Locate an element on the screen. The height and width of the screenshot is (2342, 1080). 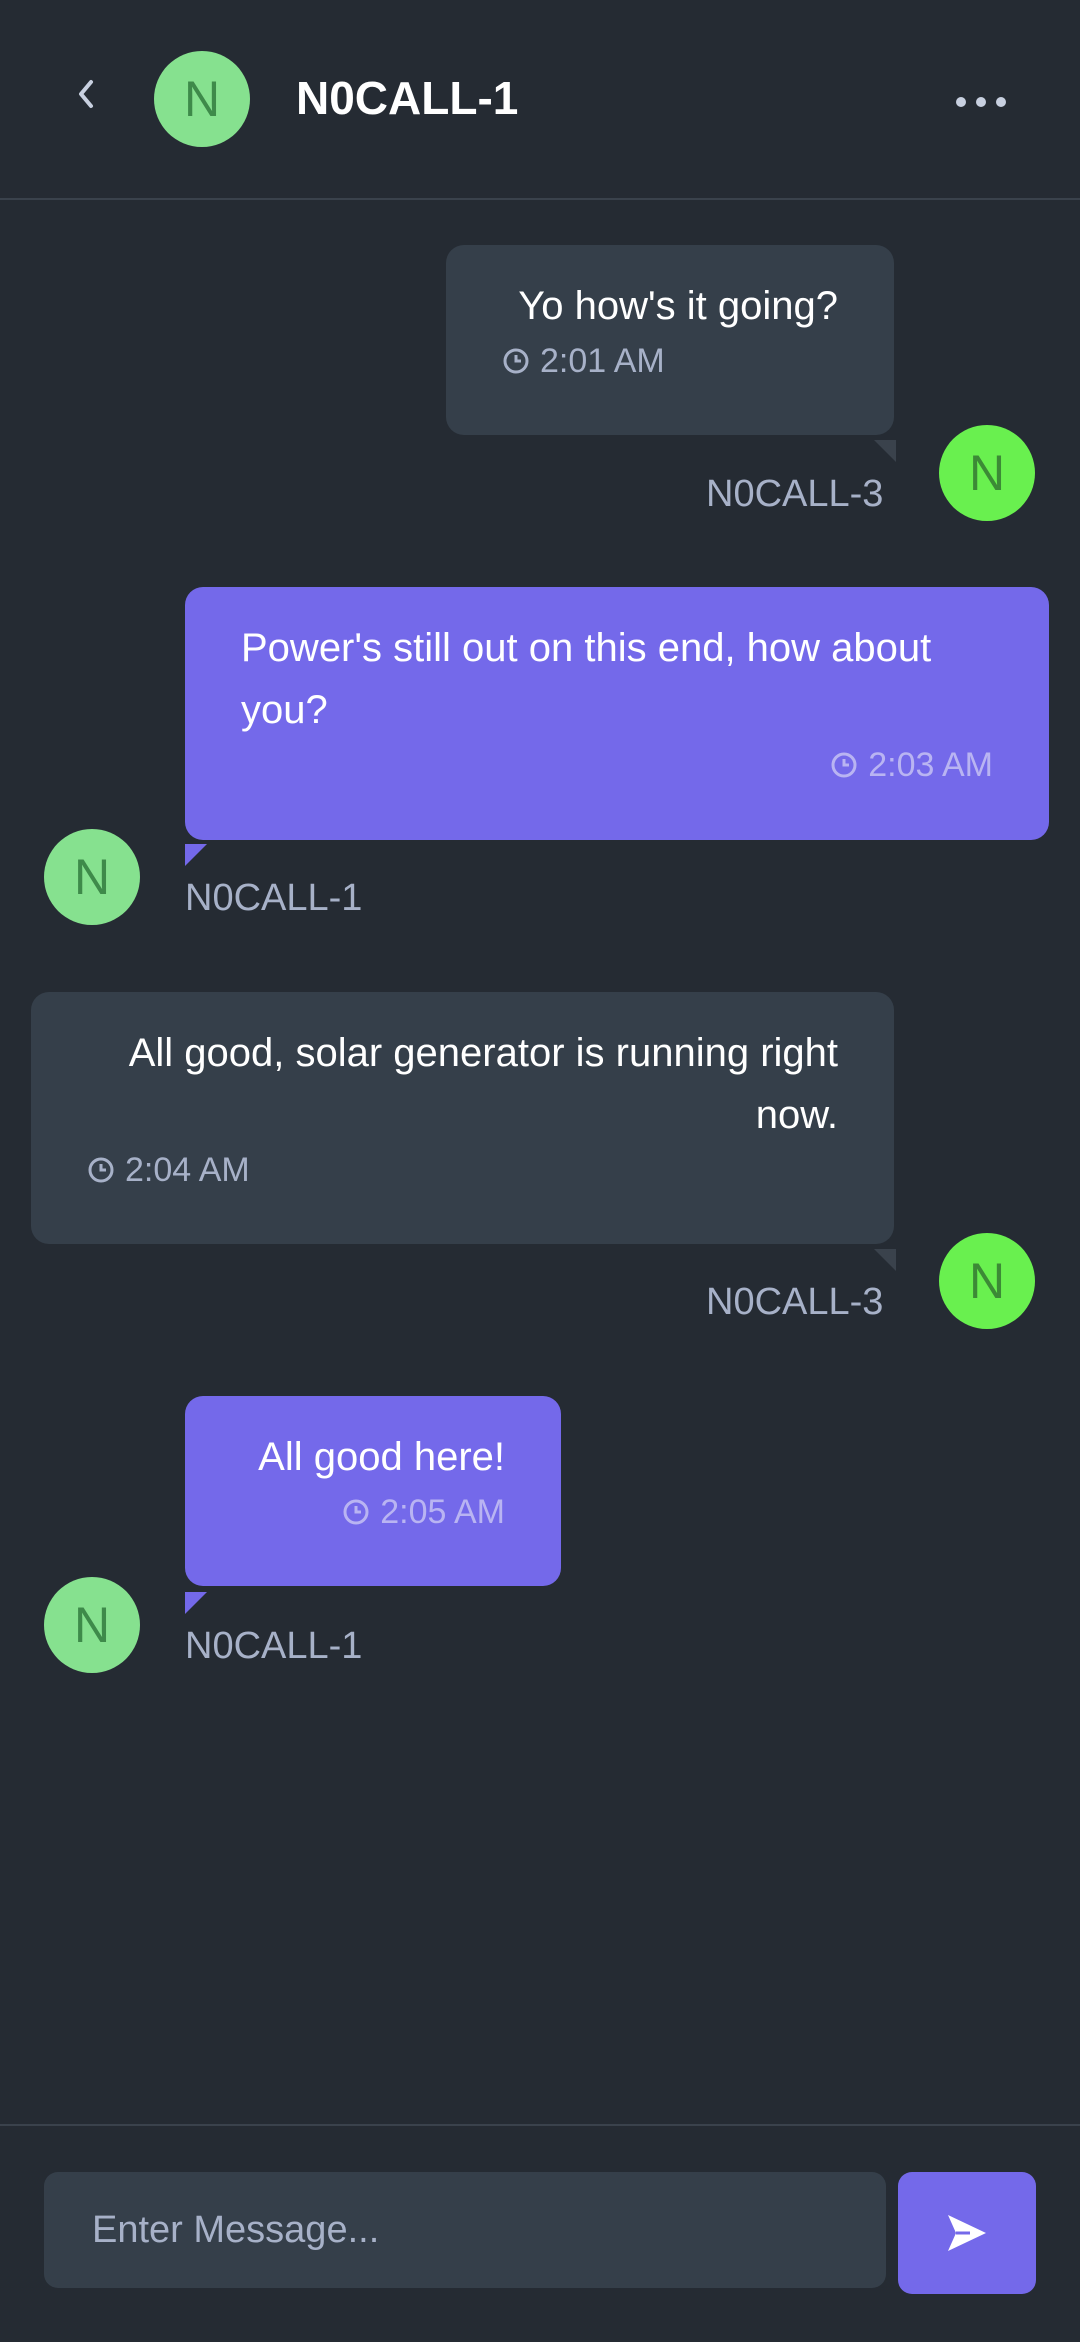
message-time: 2:05 AM is located at coordinates (373, 1512).